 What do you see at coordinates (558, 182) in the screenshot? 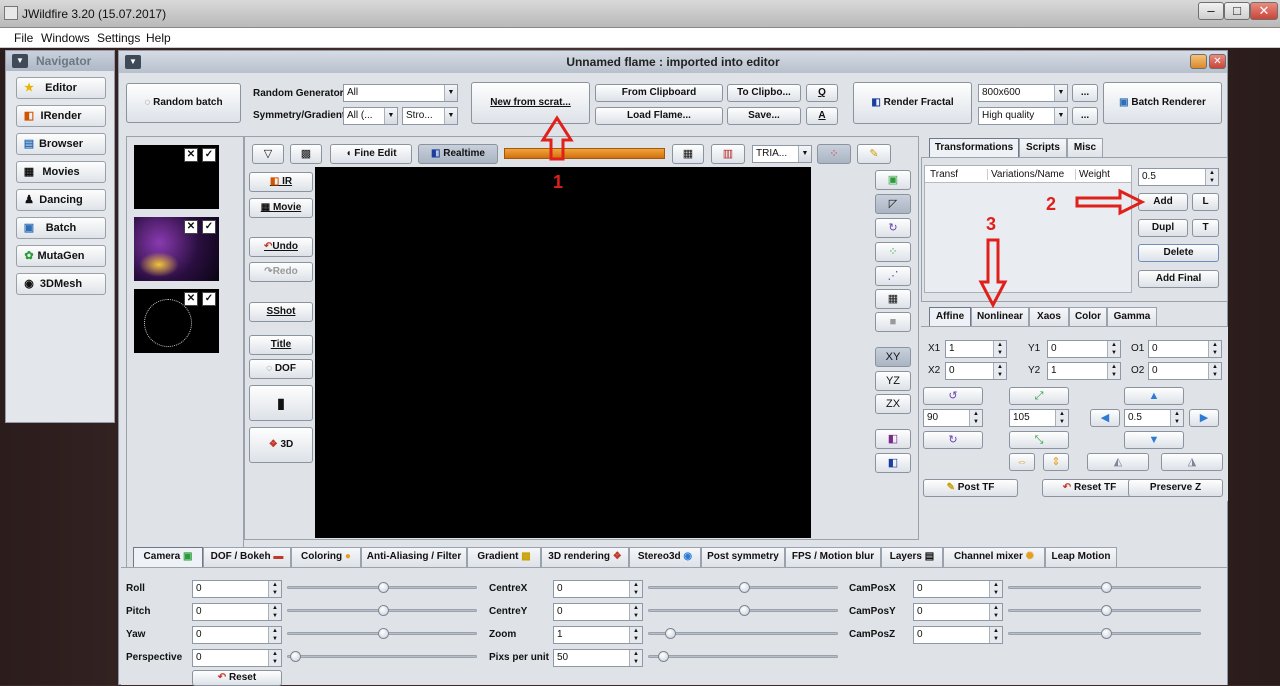
I see `annotation-number-1: 1` at bounding box center [558, 182].